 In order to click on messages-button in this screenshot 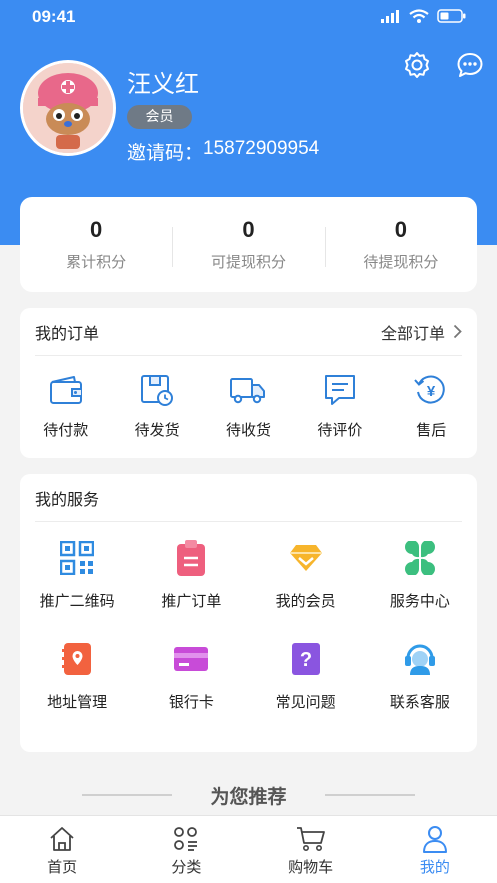, I will do `click(470, 65)`.